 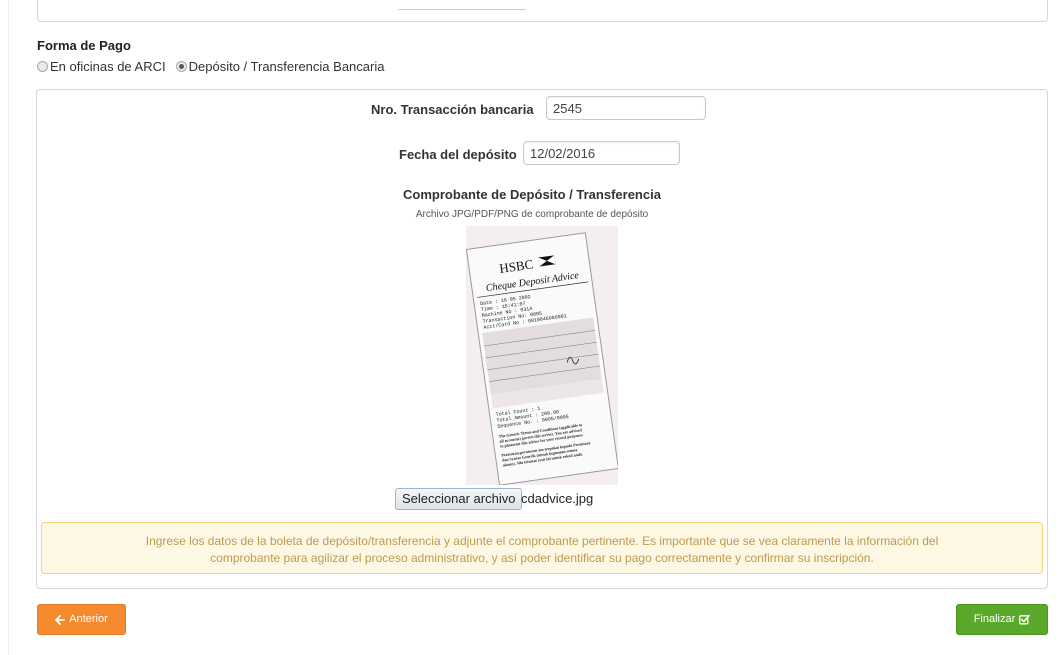 I want to click on radio-oficinas, so click(x=42, y=66).